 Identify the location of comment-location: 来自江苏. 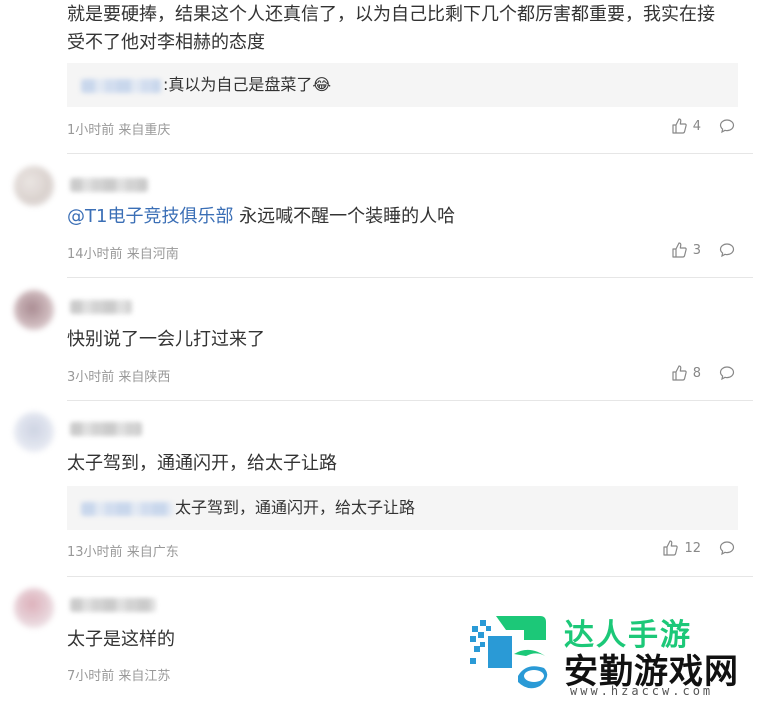
(144, 676).